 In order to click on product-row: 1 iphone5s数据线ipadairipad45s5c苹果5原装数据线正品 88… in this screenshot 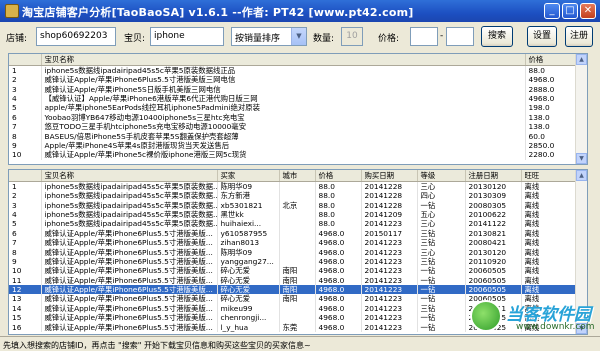, I will do `click(293, 70)`.